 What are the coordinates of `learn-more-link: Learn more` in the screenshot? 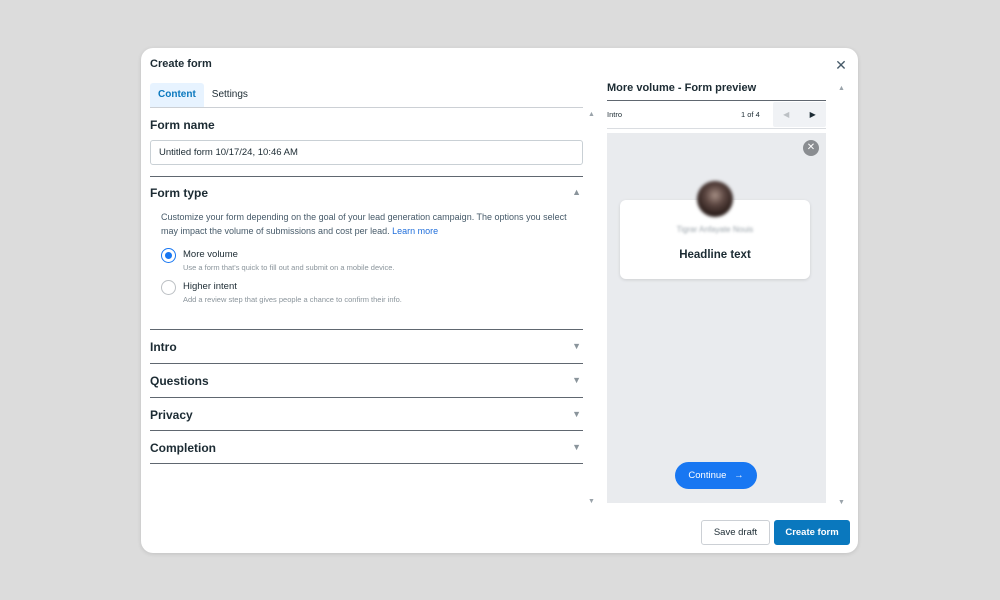 It's located at (415, 231).